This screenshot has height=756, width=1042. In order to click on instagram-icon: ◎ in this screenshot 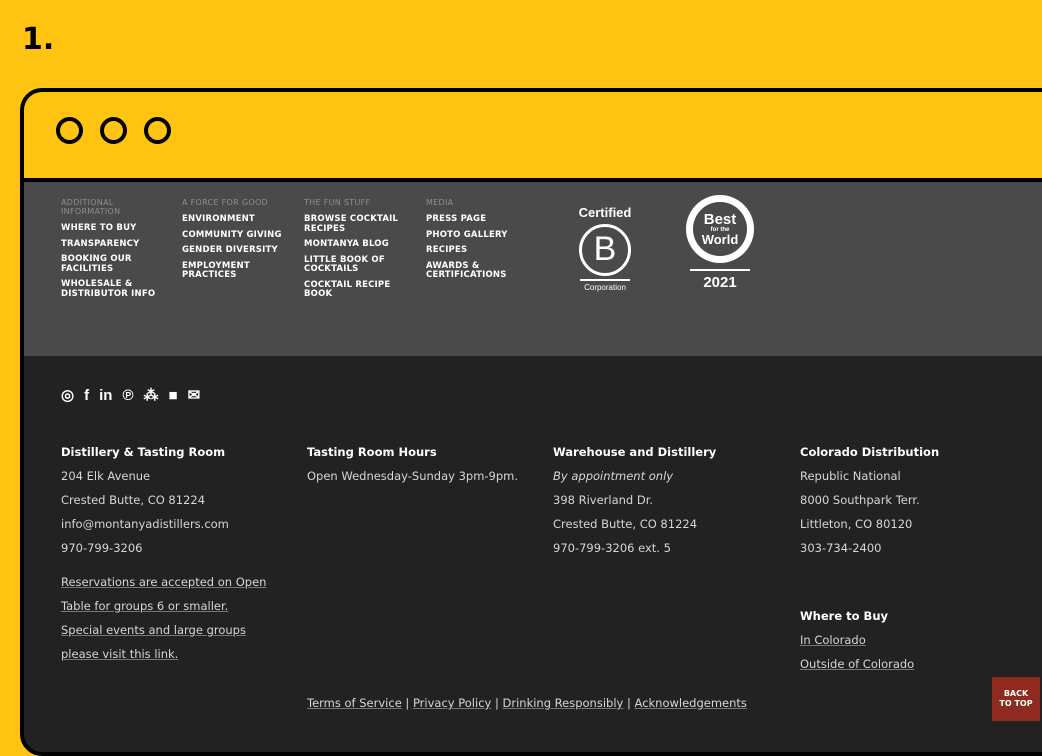, I will do `click(67, 396)`.